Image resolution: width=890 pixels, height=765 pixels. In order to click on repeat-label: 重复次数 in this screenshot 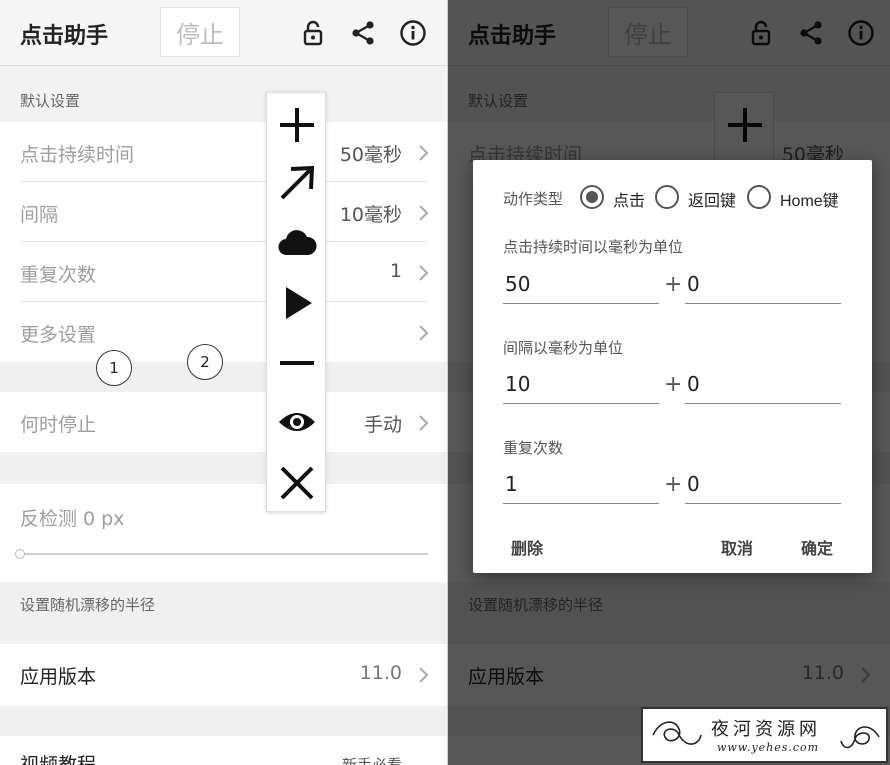, I will do `click(533, 448)`.